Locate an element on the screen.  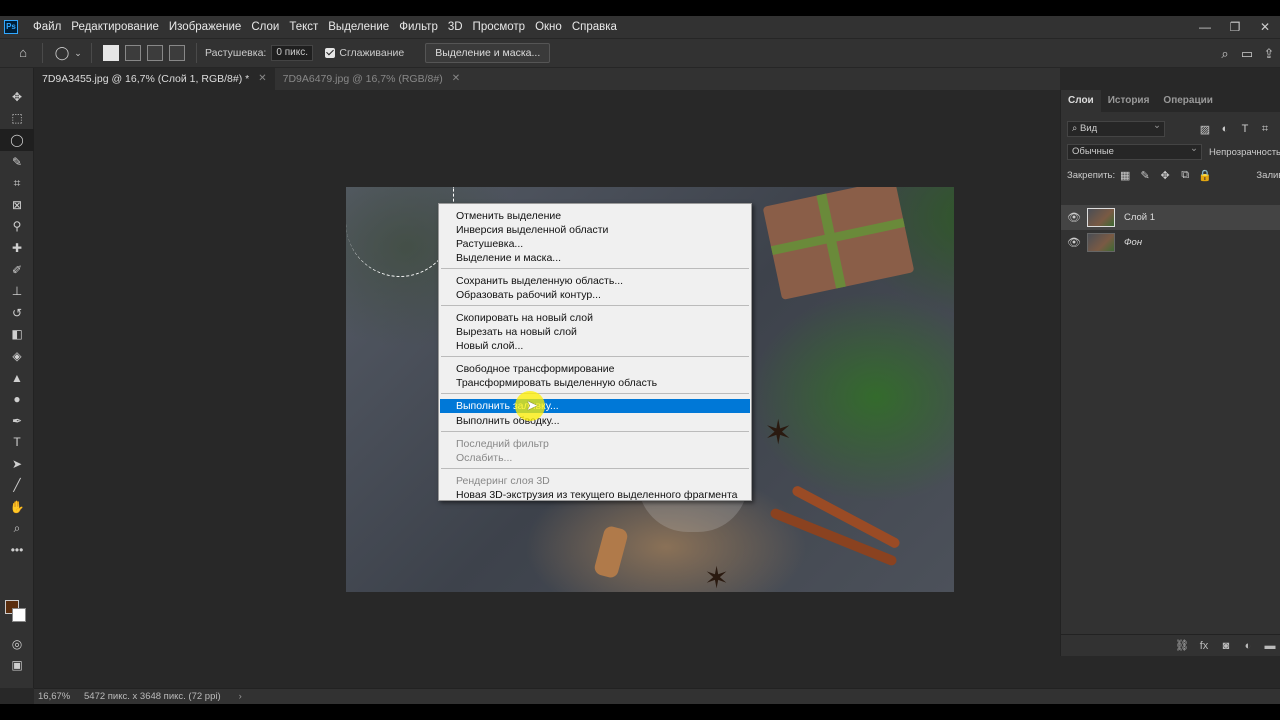
quick-select-tool-icon: ✎ is located at coordinates (17, 162).